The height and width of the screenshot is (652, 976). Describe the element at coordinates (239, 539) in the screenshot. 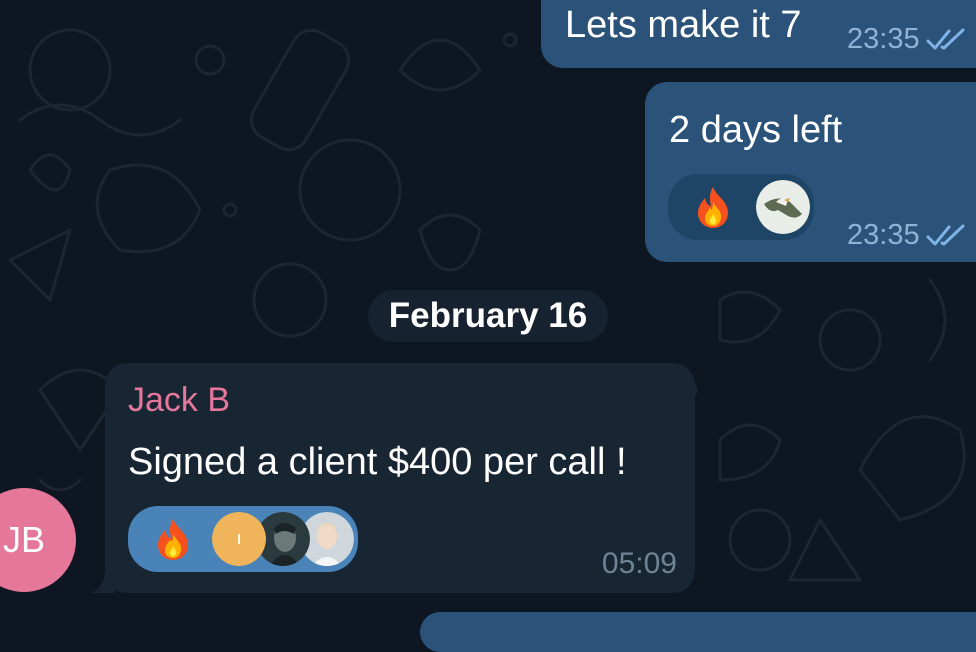

I see `yellow-avatar-icon` at that location.